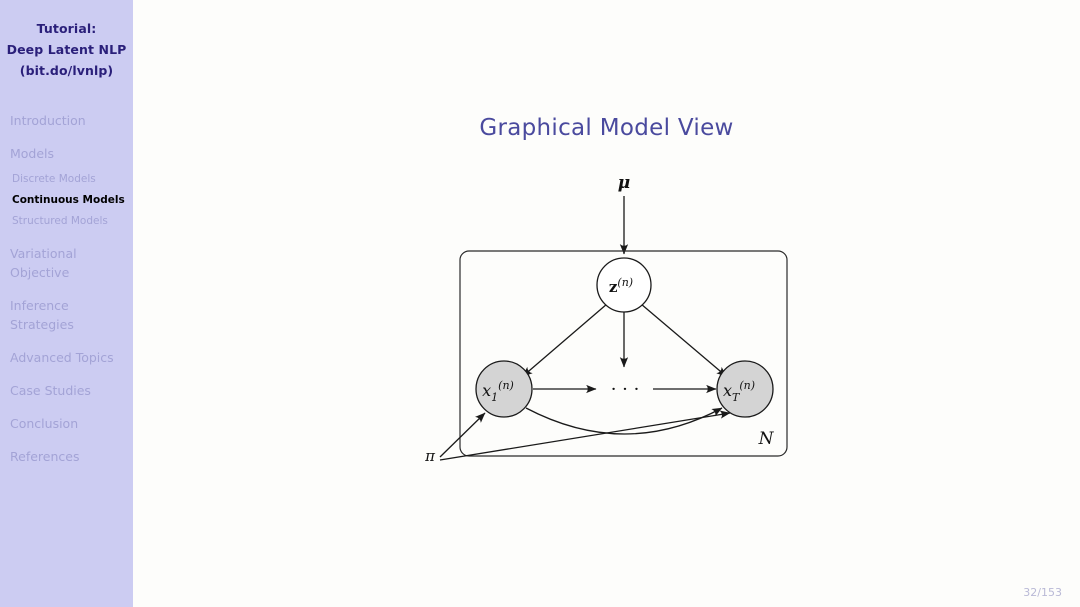 Image resolution: width=1080 pixels, height=607 pixels. Describe the element at coordinates (66, 70) in the screenshot. I see `sidebar-title-line-3: (bit.do/lvnlp)` at that location.